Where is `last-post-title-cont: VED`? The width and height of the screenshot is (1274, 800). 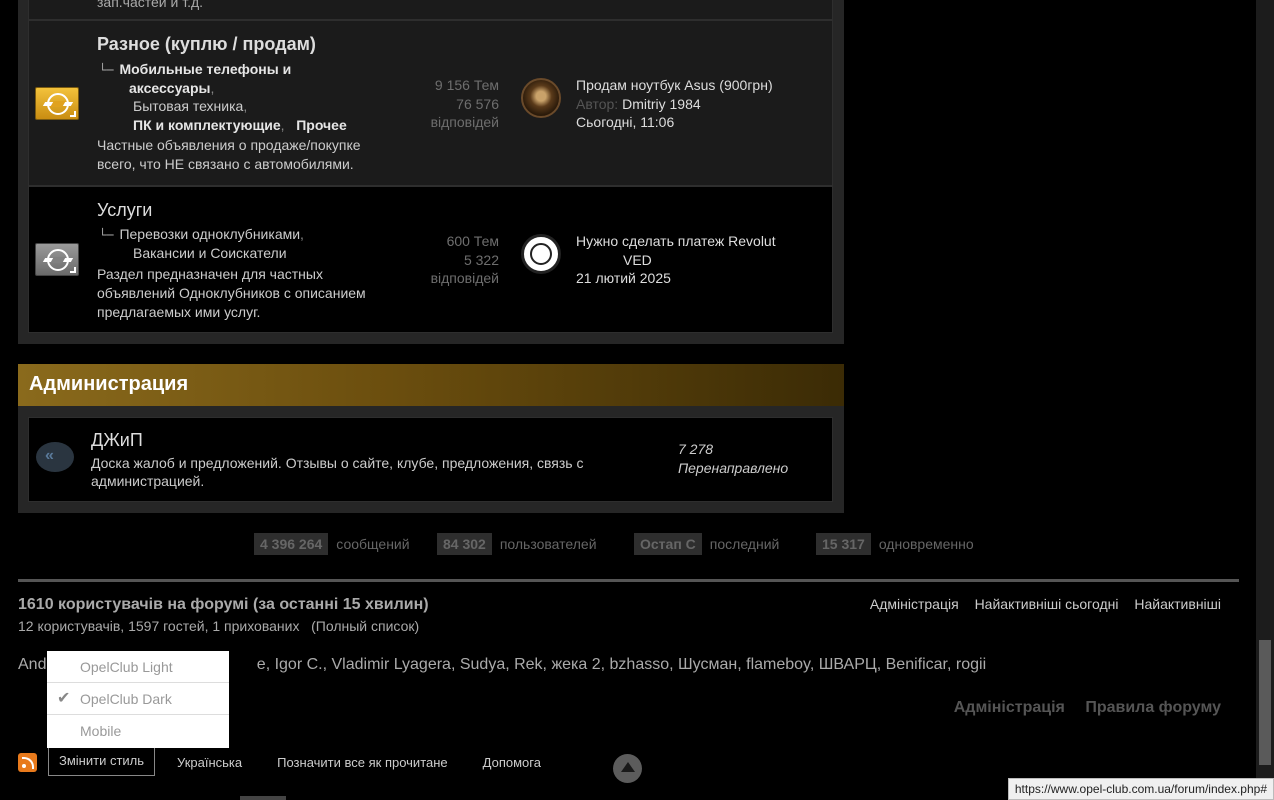
last-post-title-cont: VED is located at coordinates (676, 260).